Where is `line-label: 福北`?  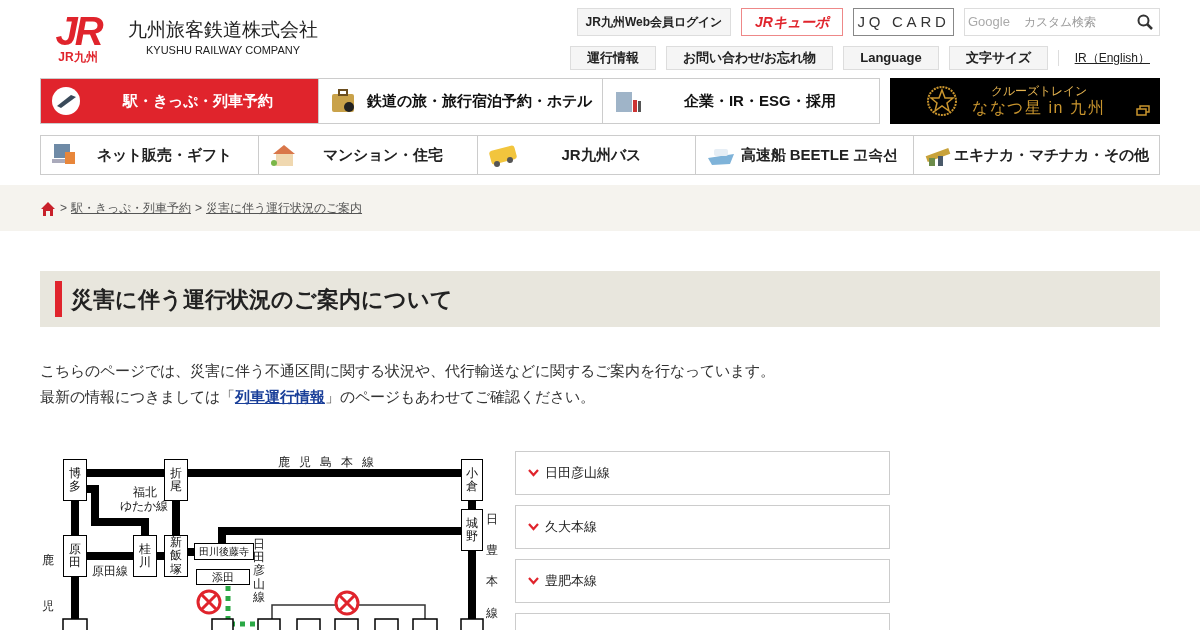 line-label: 福北 is located at coordinates (145, 493).